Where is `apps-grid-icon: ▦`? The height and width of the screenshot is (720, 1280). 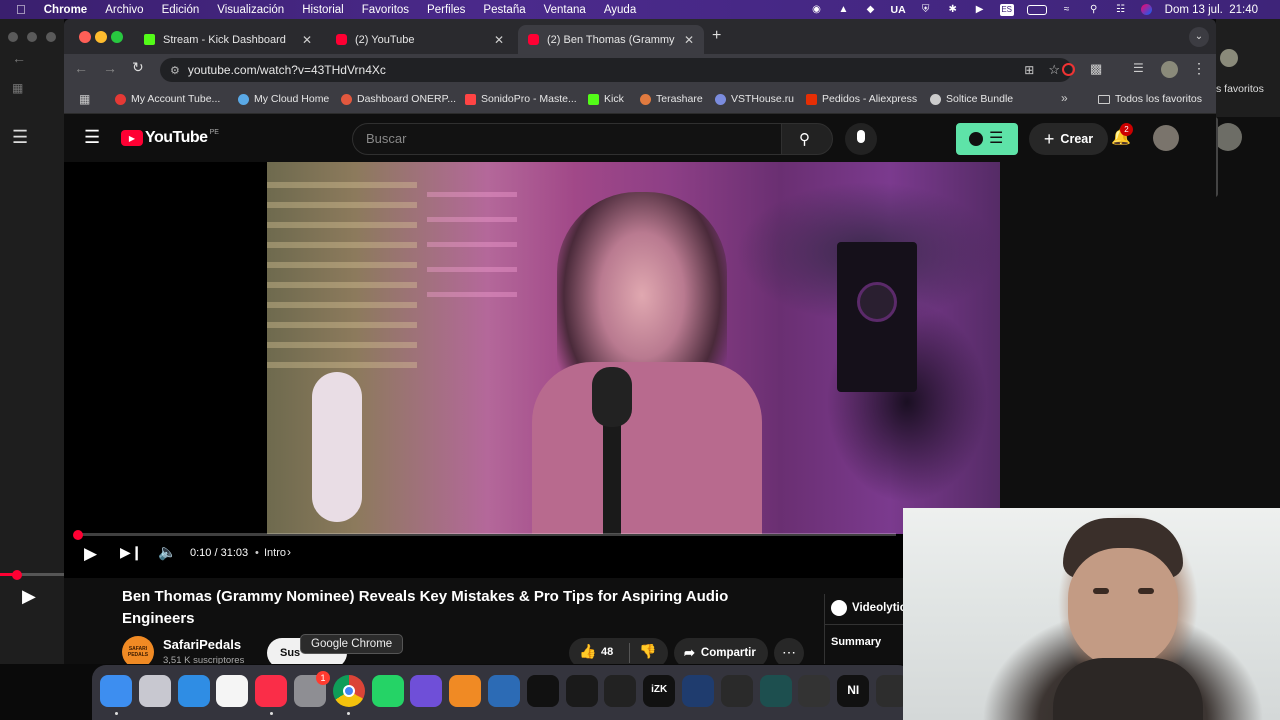
apps-grid-icon: ▦ is located at coordinates (84, 99).